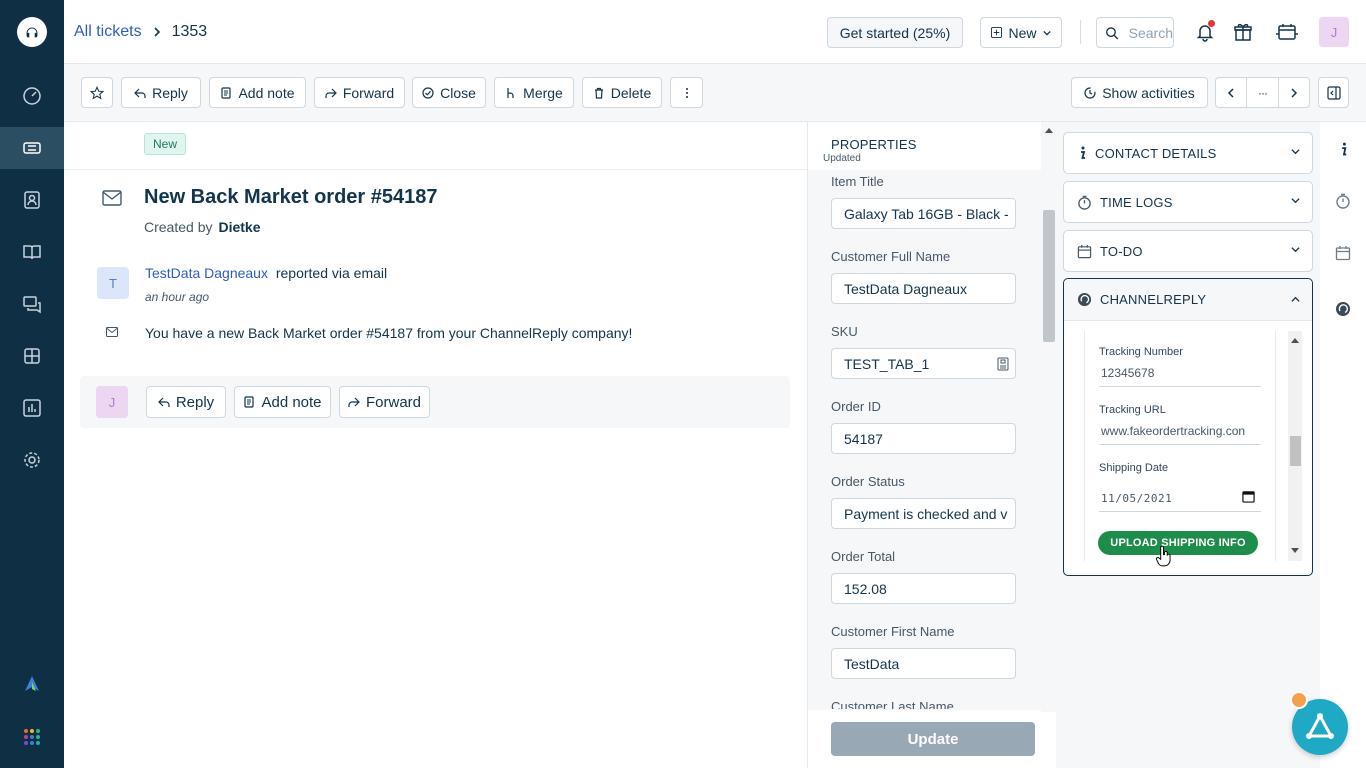 This screenshot has height=768, width=1366. What do you see at coordinates (161, 92) in the screenshot?
I see `reply-button: Reply` at bounding box center [161, 92].